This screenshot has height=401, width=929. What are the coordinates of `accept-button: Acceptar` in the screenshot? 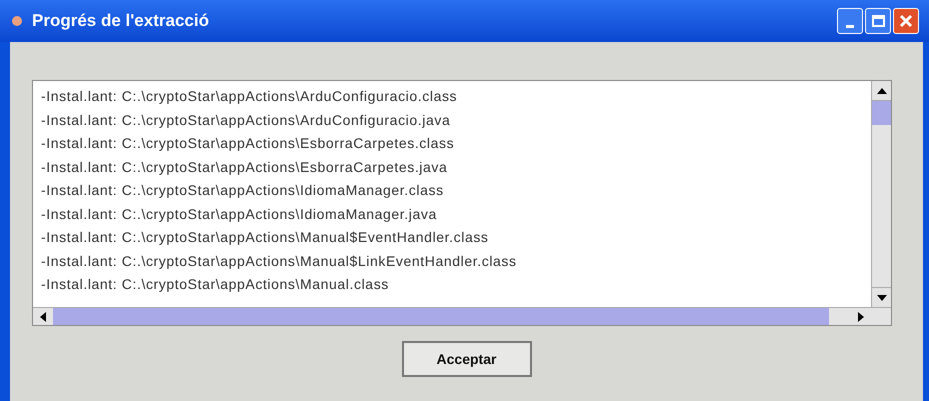 It's located at (467, 359).